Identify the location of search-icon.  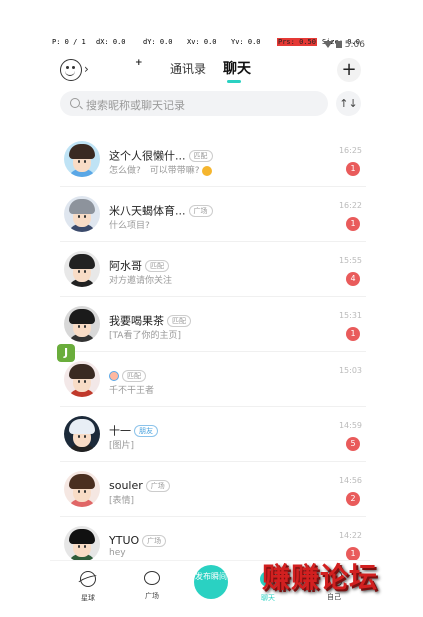
(75, 103).